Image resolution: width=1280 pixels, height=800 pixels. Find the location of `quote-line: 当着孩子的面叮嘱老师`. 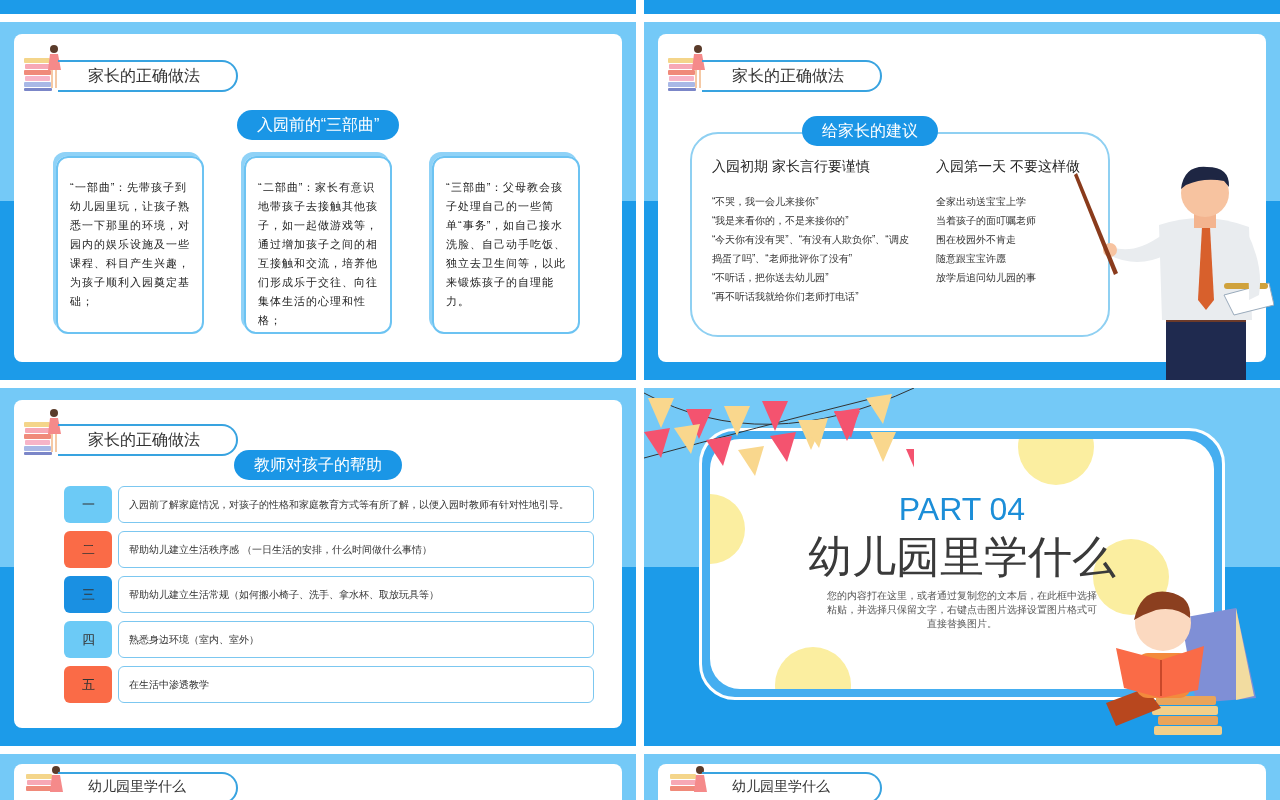

quote-line: 当着孩子的面叮嘱老师 is located at coordinates (986, 221).